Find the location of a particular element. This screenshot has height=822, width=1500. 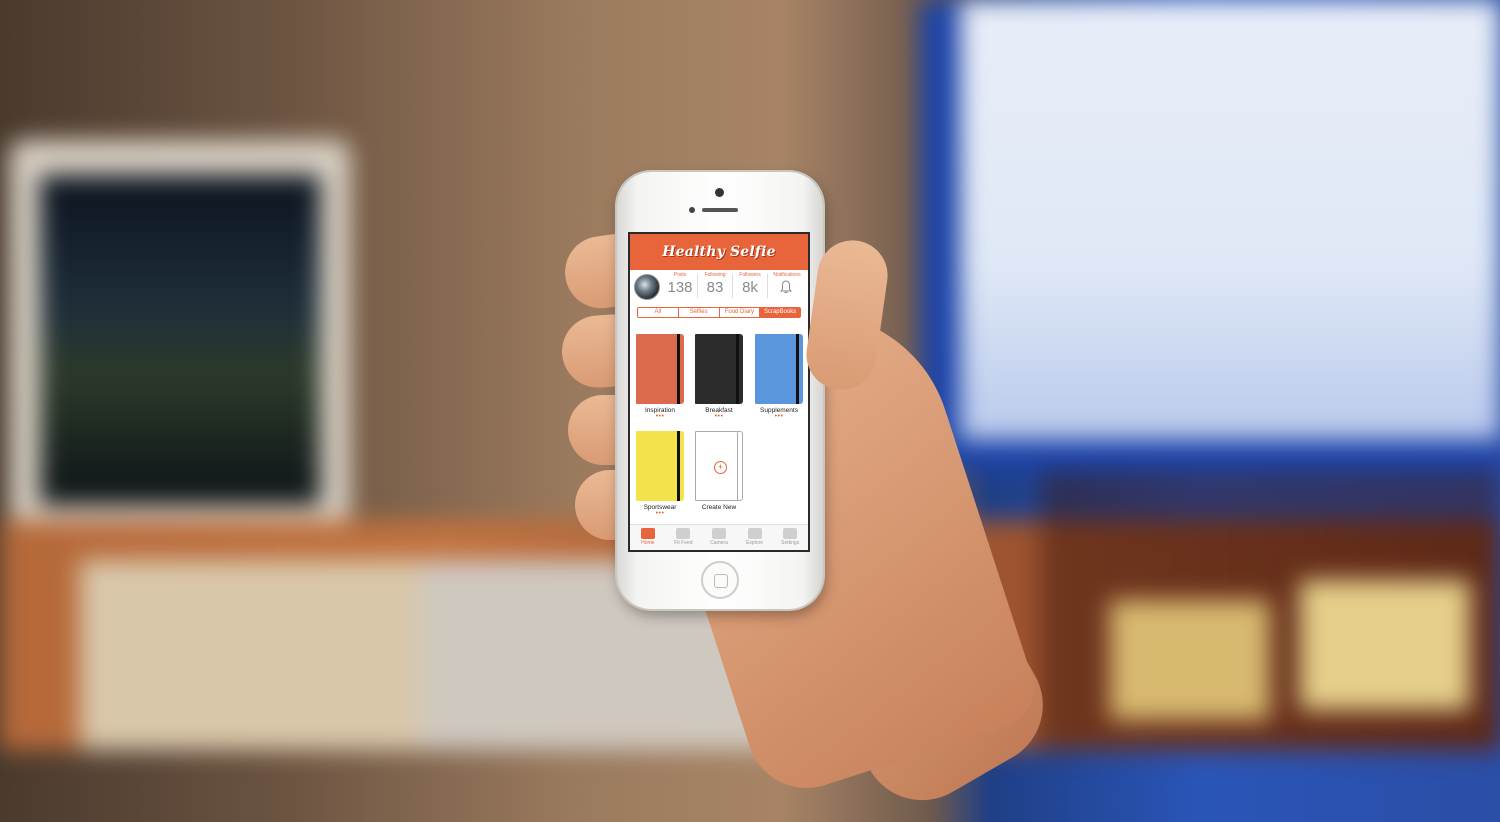

filter-tabs: All Selfies Food Diary ScrapBooks is located at coordinates (719, 312).